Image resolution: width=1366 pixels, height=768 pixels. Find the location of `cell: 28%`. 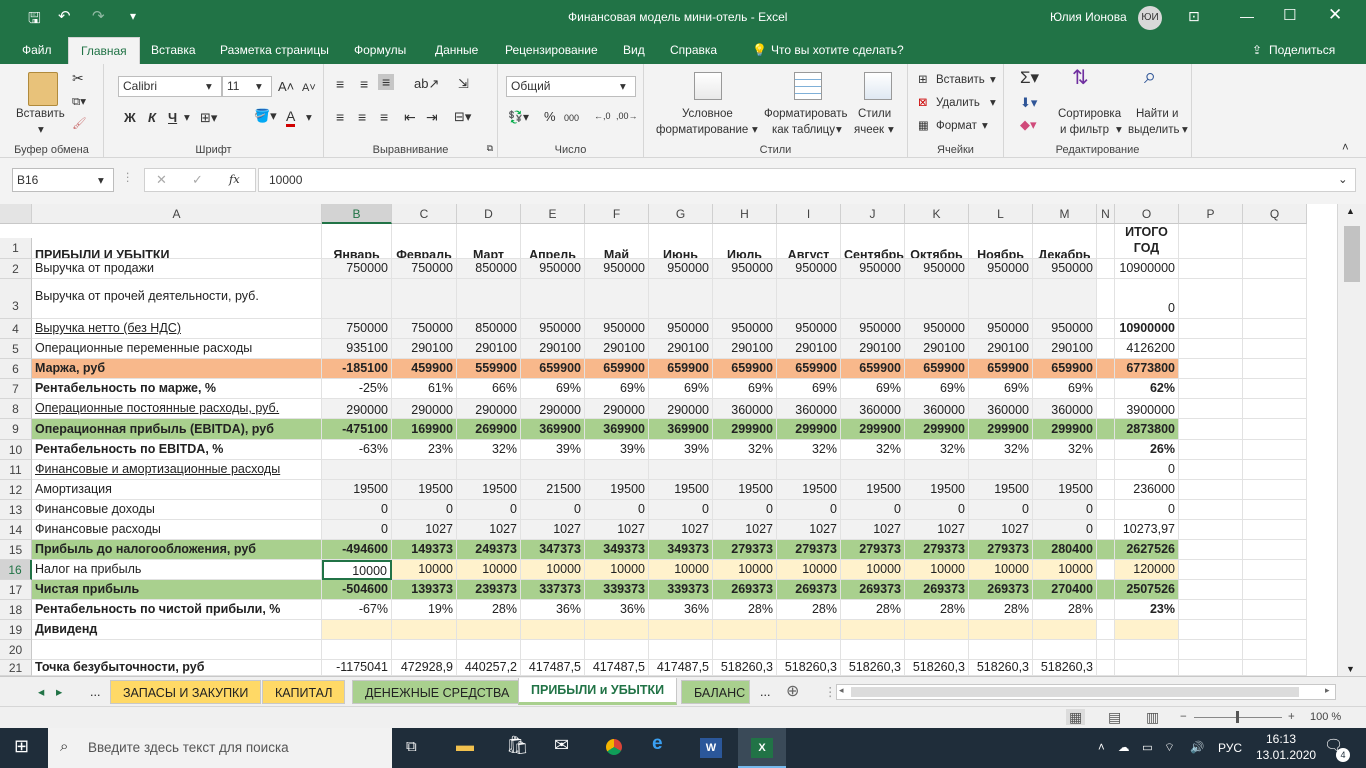

cell: 28% is located at coordinates (1065, 610).